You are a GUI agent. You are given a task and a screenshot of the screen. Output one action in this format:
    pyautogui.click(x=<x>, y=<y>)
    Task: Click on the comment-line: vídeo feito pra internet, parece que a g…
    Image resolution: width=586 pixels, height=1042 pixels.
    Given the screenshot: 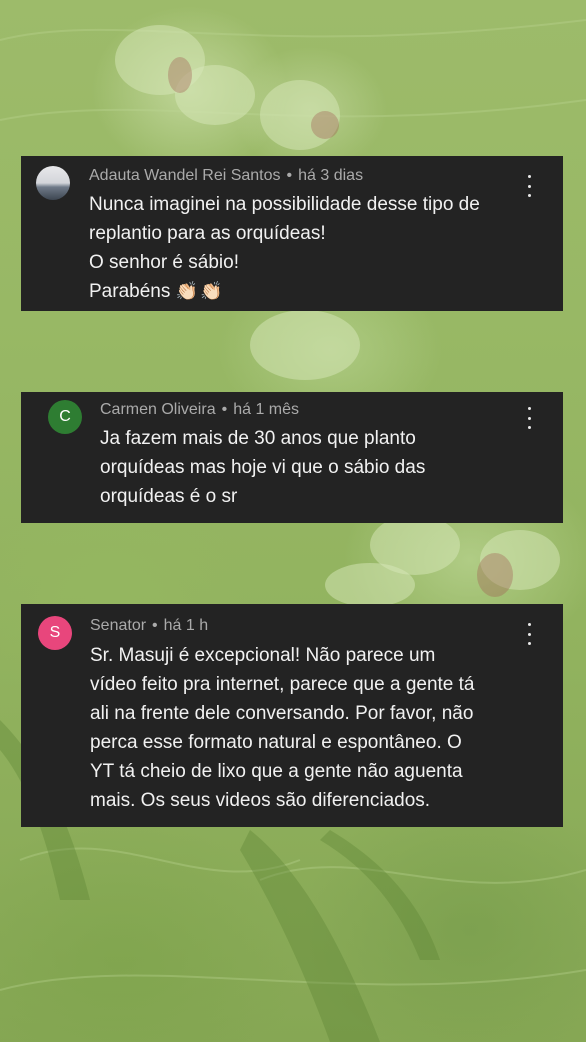 What is the action you would take?
    pyautogui.click(x=282, y=684)
    